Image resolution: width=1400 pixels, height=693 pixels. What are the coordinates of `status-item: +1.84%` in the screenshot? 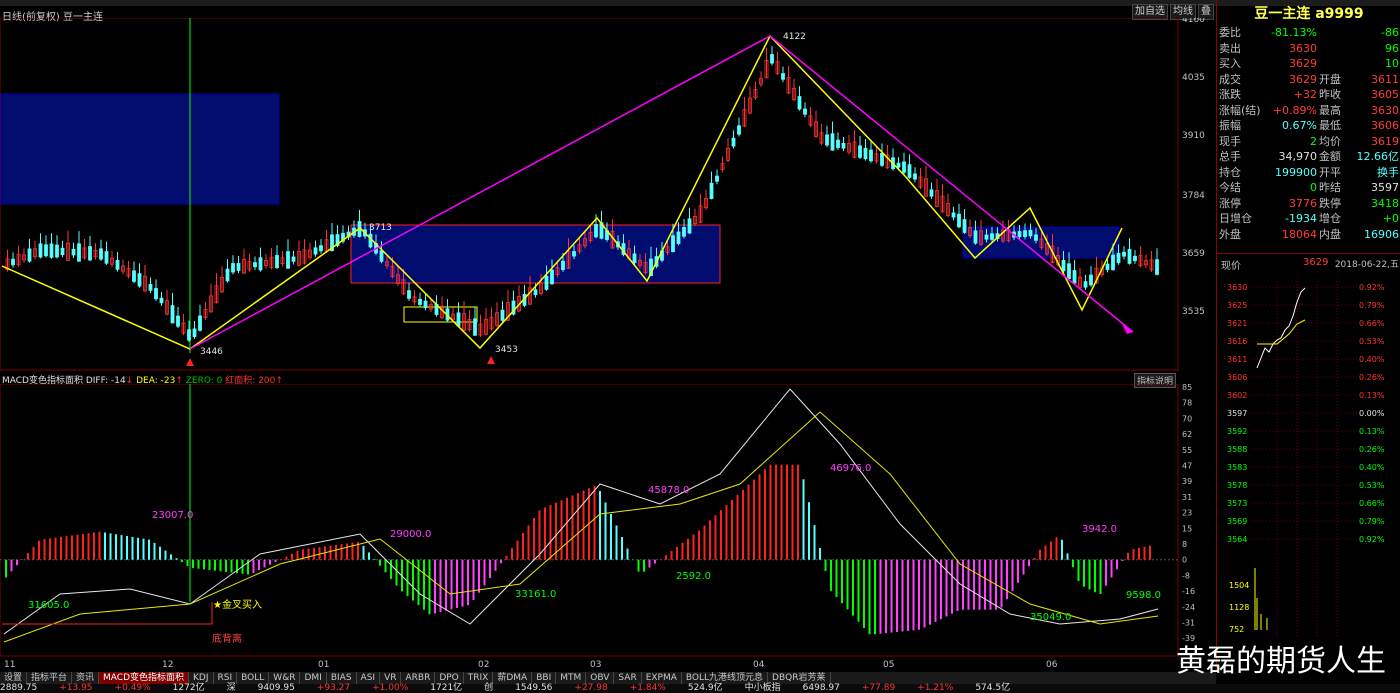 It's located at (647, 688).